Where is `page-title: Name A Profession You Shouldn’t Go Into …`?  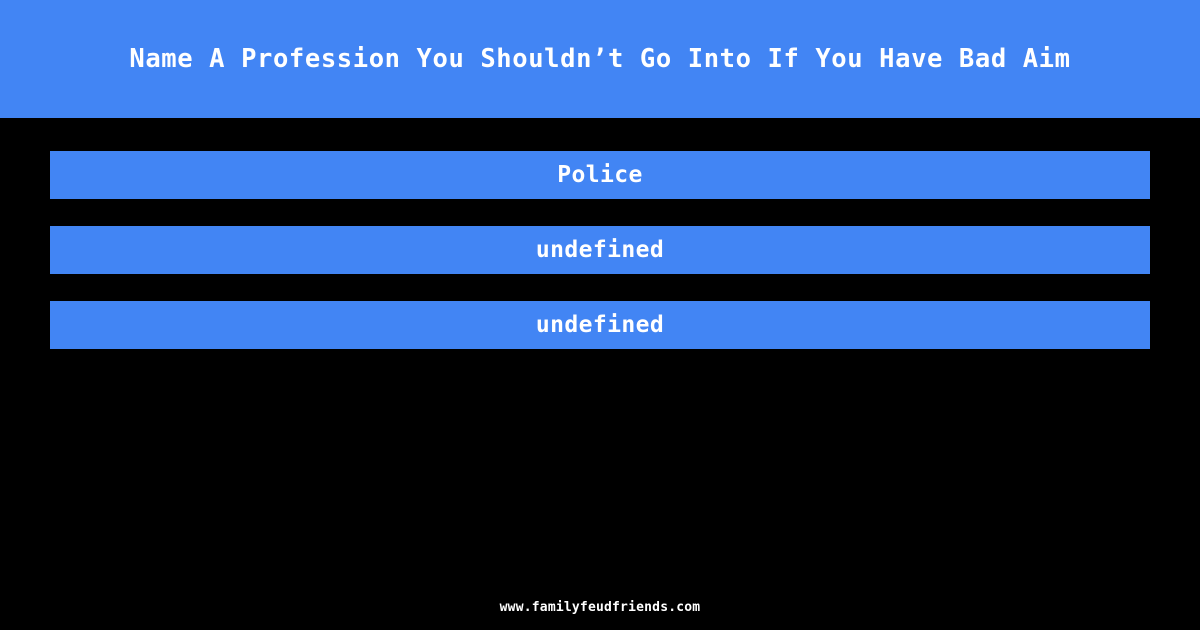 page-title: Name A Profession You Shouldn’t Go Into … is located at coordinates (600, 58).